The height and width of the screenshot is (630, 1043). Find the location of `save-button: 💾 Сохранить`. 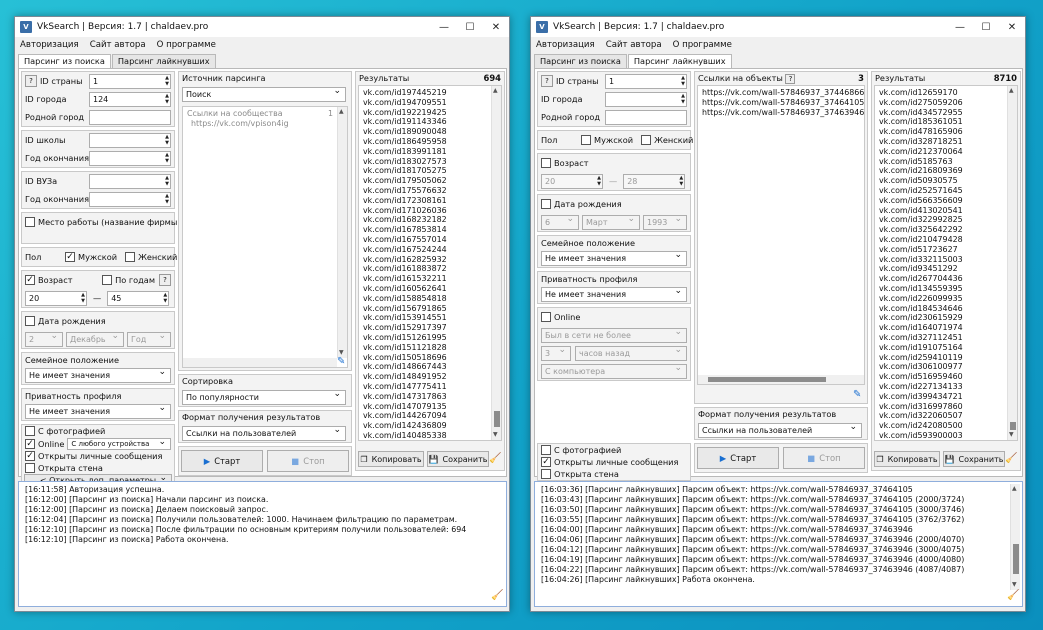

save-button: 💾 Сохранить is located at coordinates (974, 459).